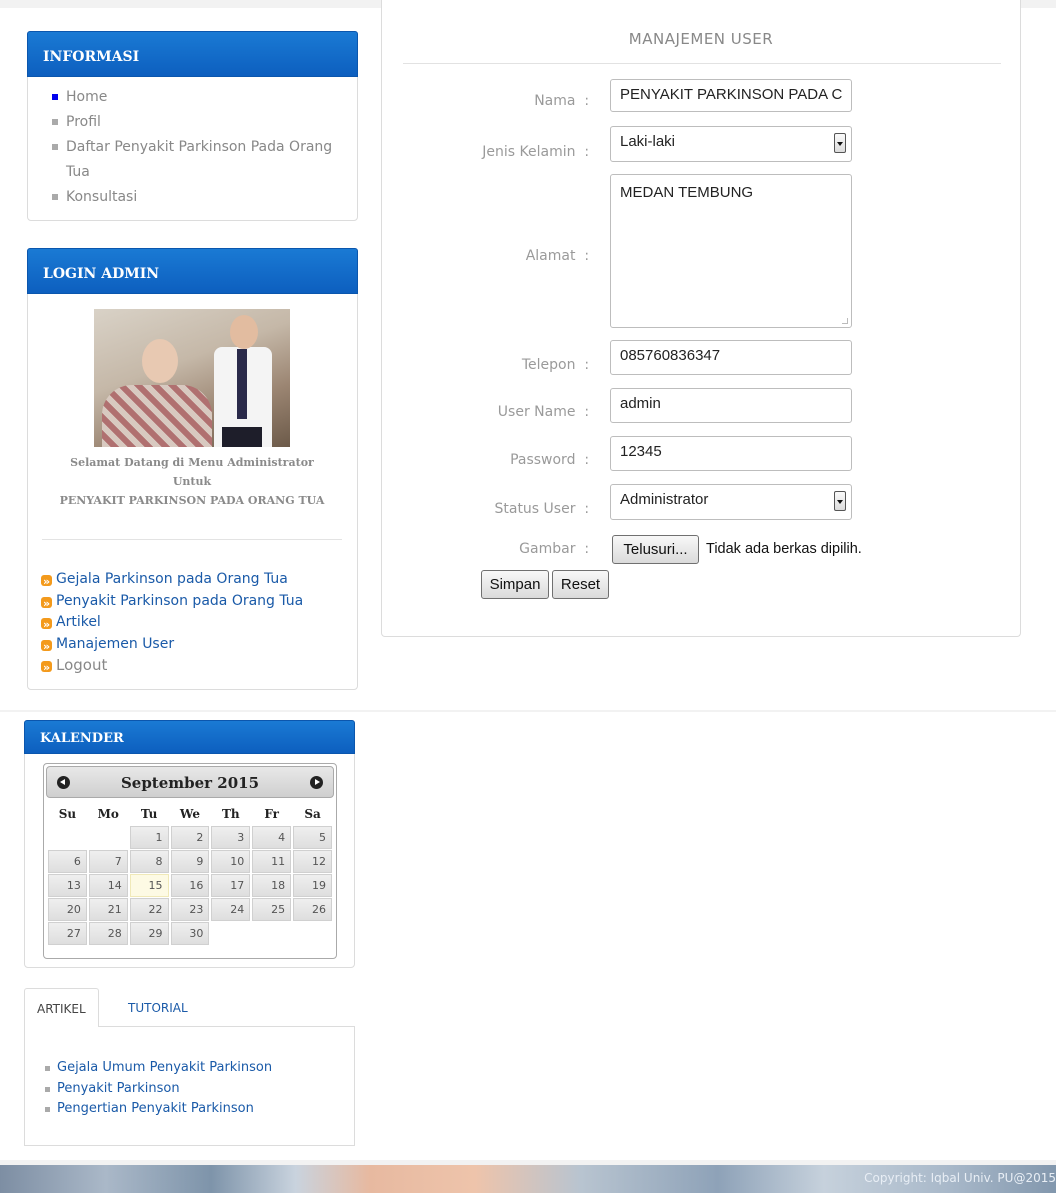  Describe the element at coordinates (172, 602) in the screenshot. I see `link-penyakit-parkinson: Penyakit Parkinson pada Orang Tua` at that location.